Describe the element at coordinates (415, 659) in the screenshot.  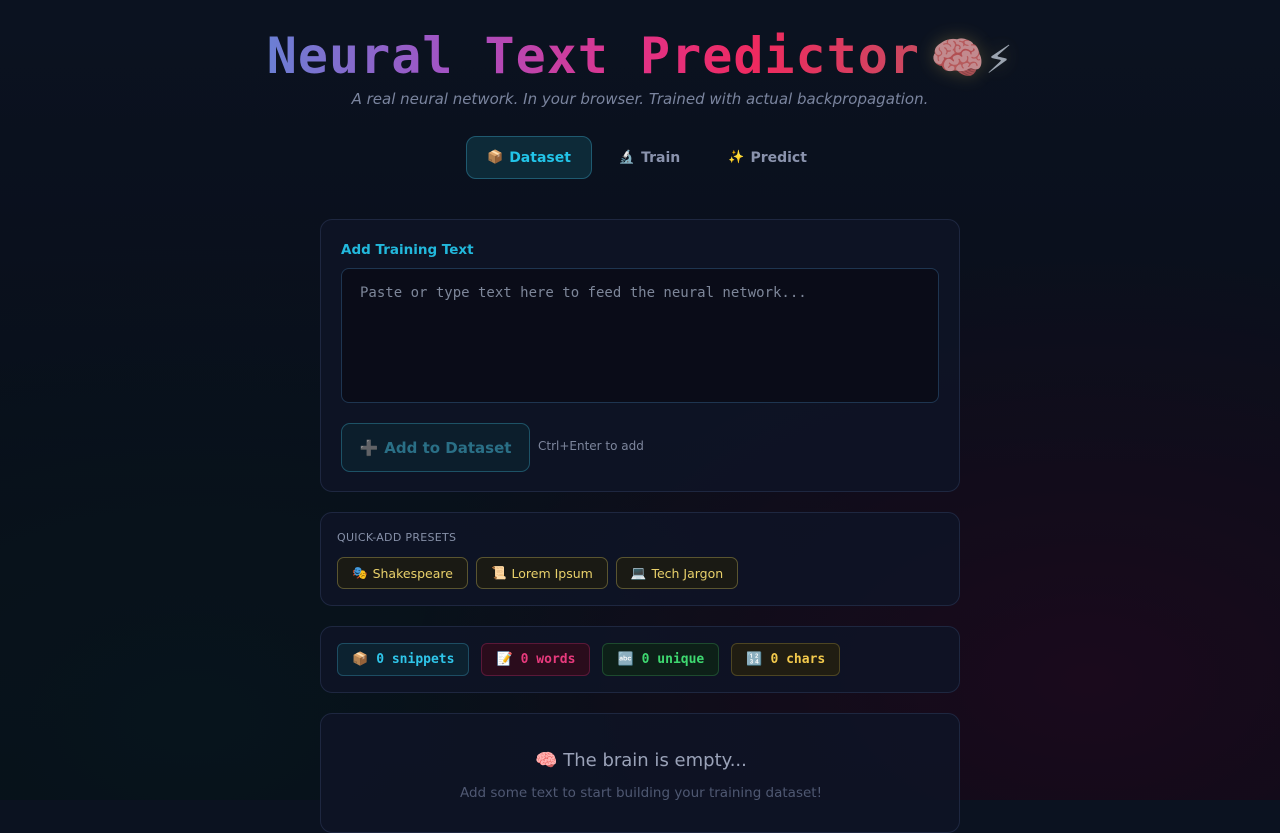
I see `stat-text: 0 snippets` at that location.